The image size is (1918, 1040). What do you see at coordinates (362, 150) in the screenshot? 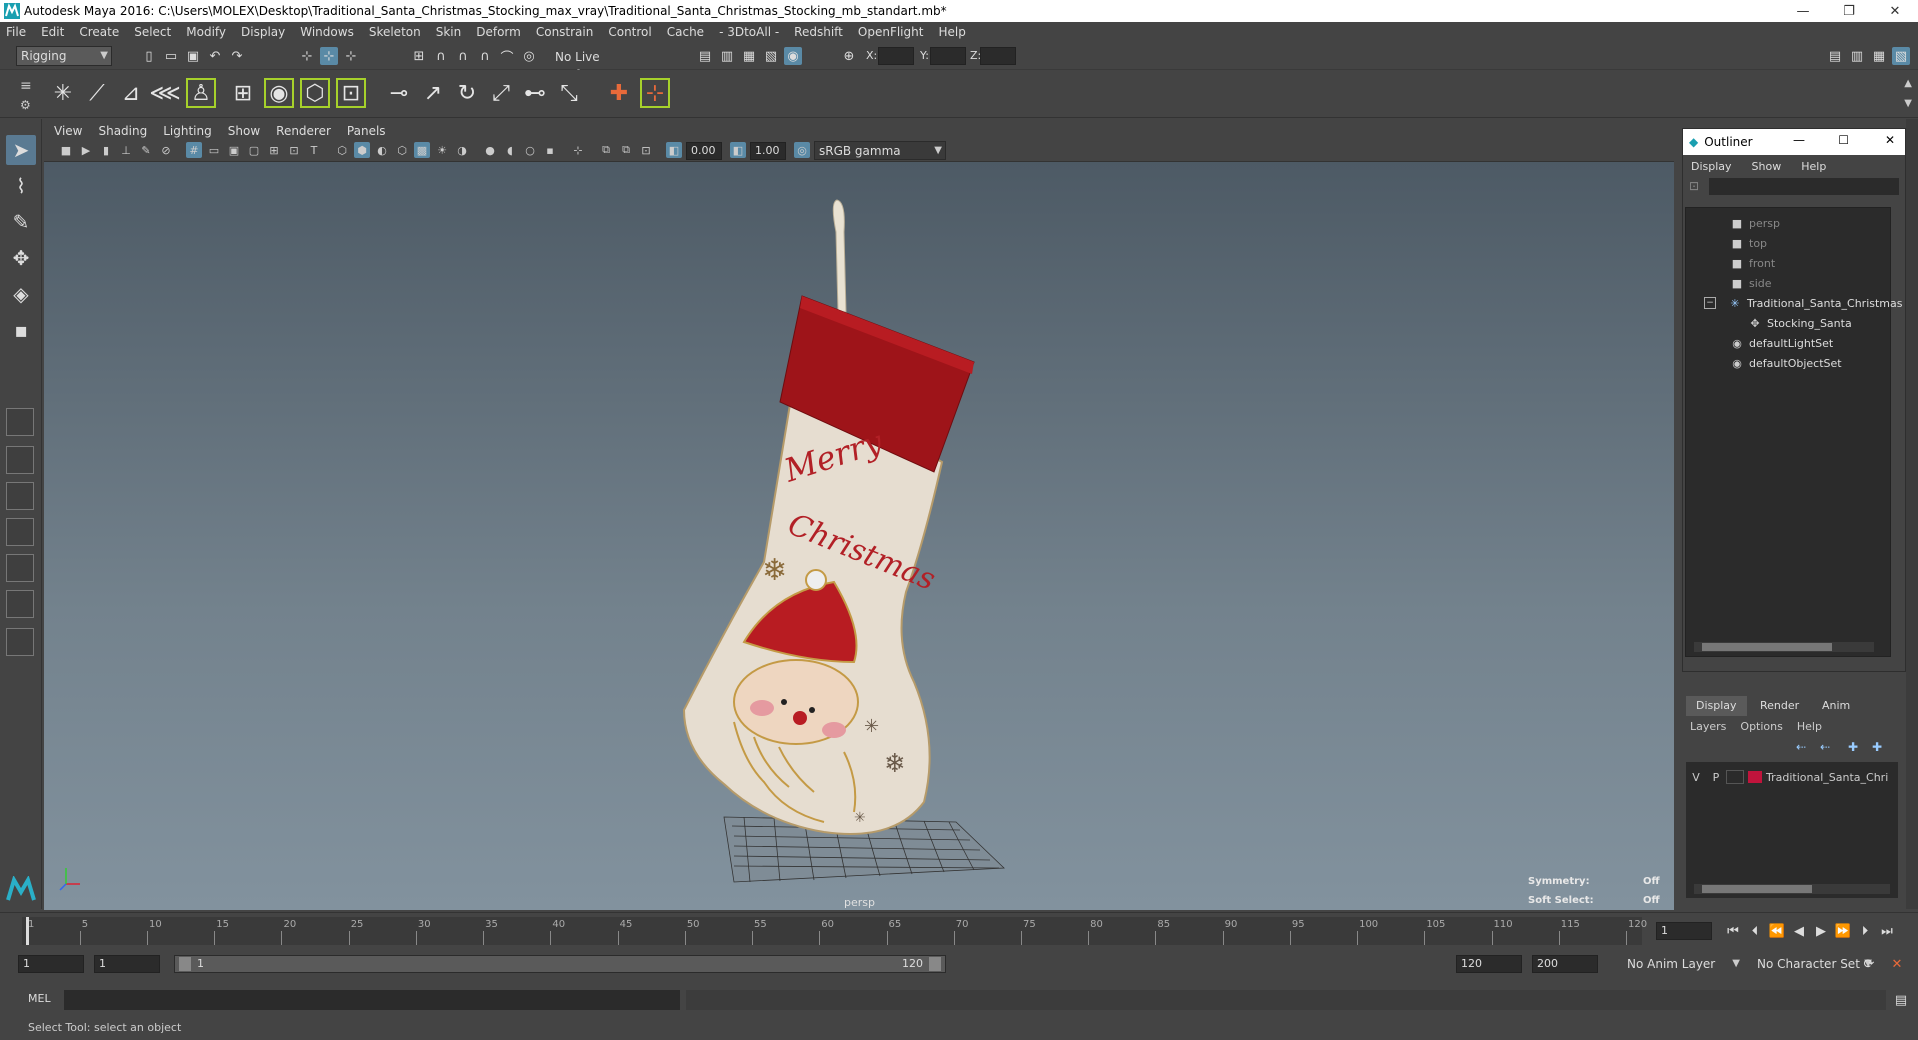
I see `smooth-shade-icon: ⬢` at bounding box center [362, 150].